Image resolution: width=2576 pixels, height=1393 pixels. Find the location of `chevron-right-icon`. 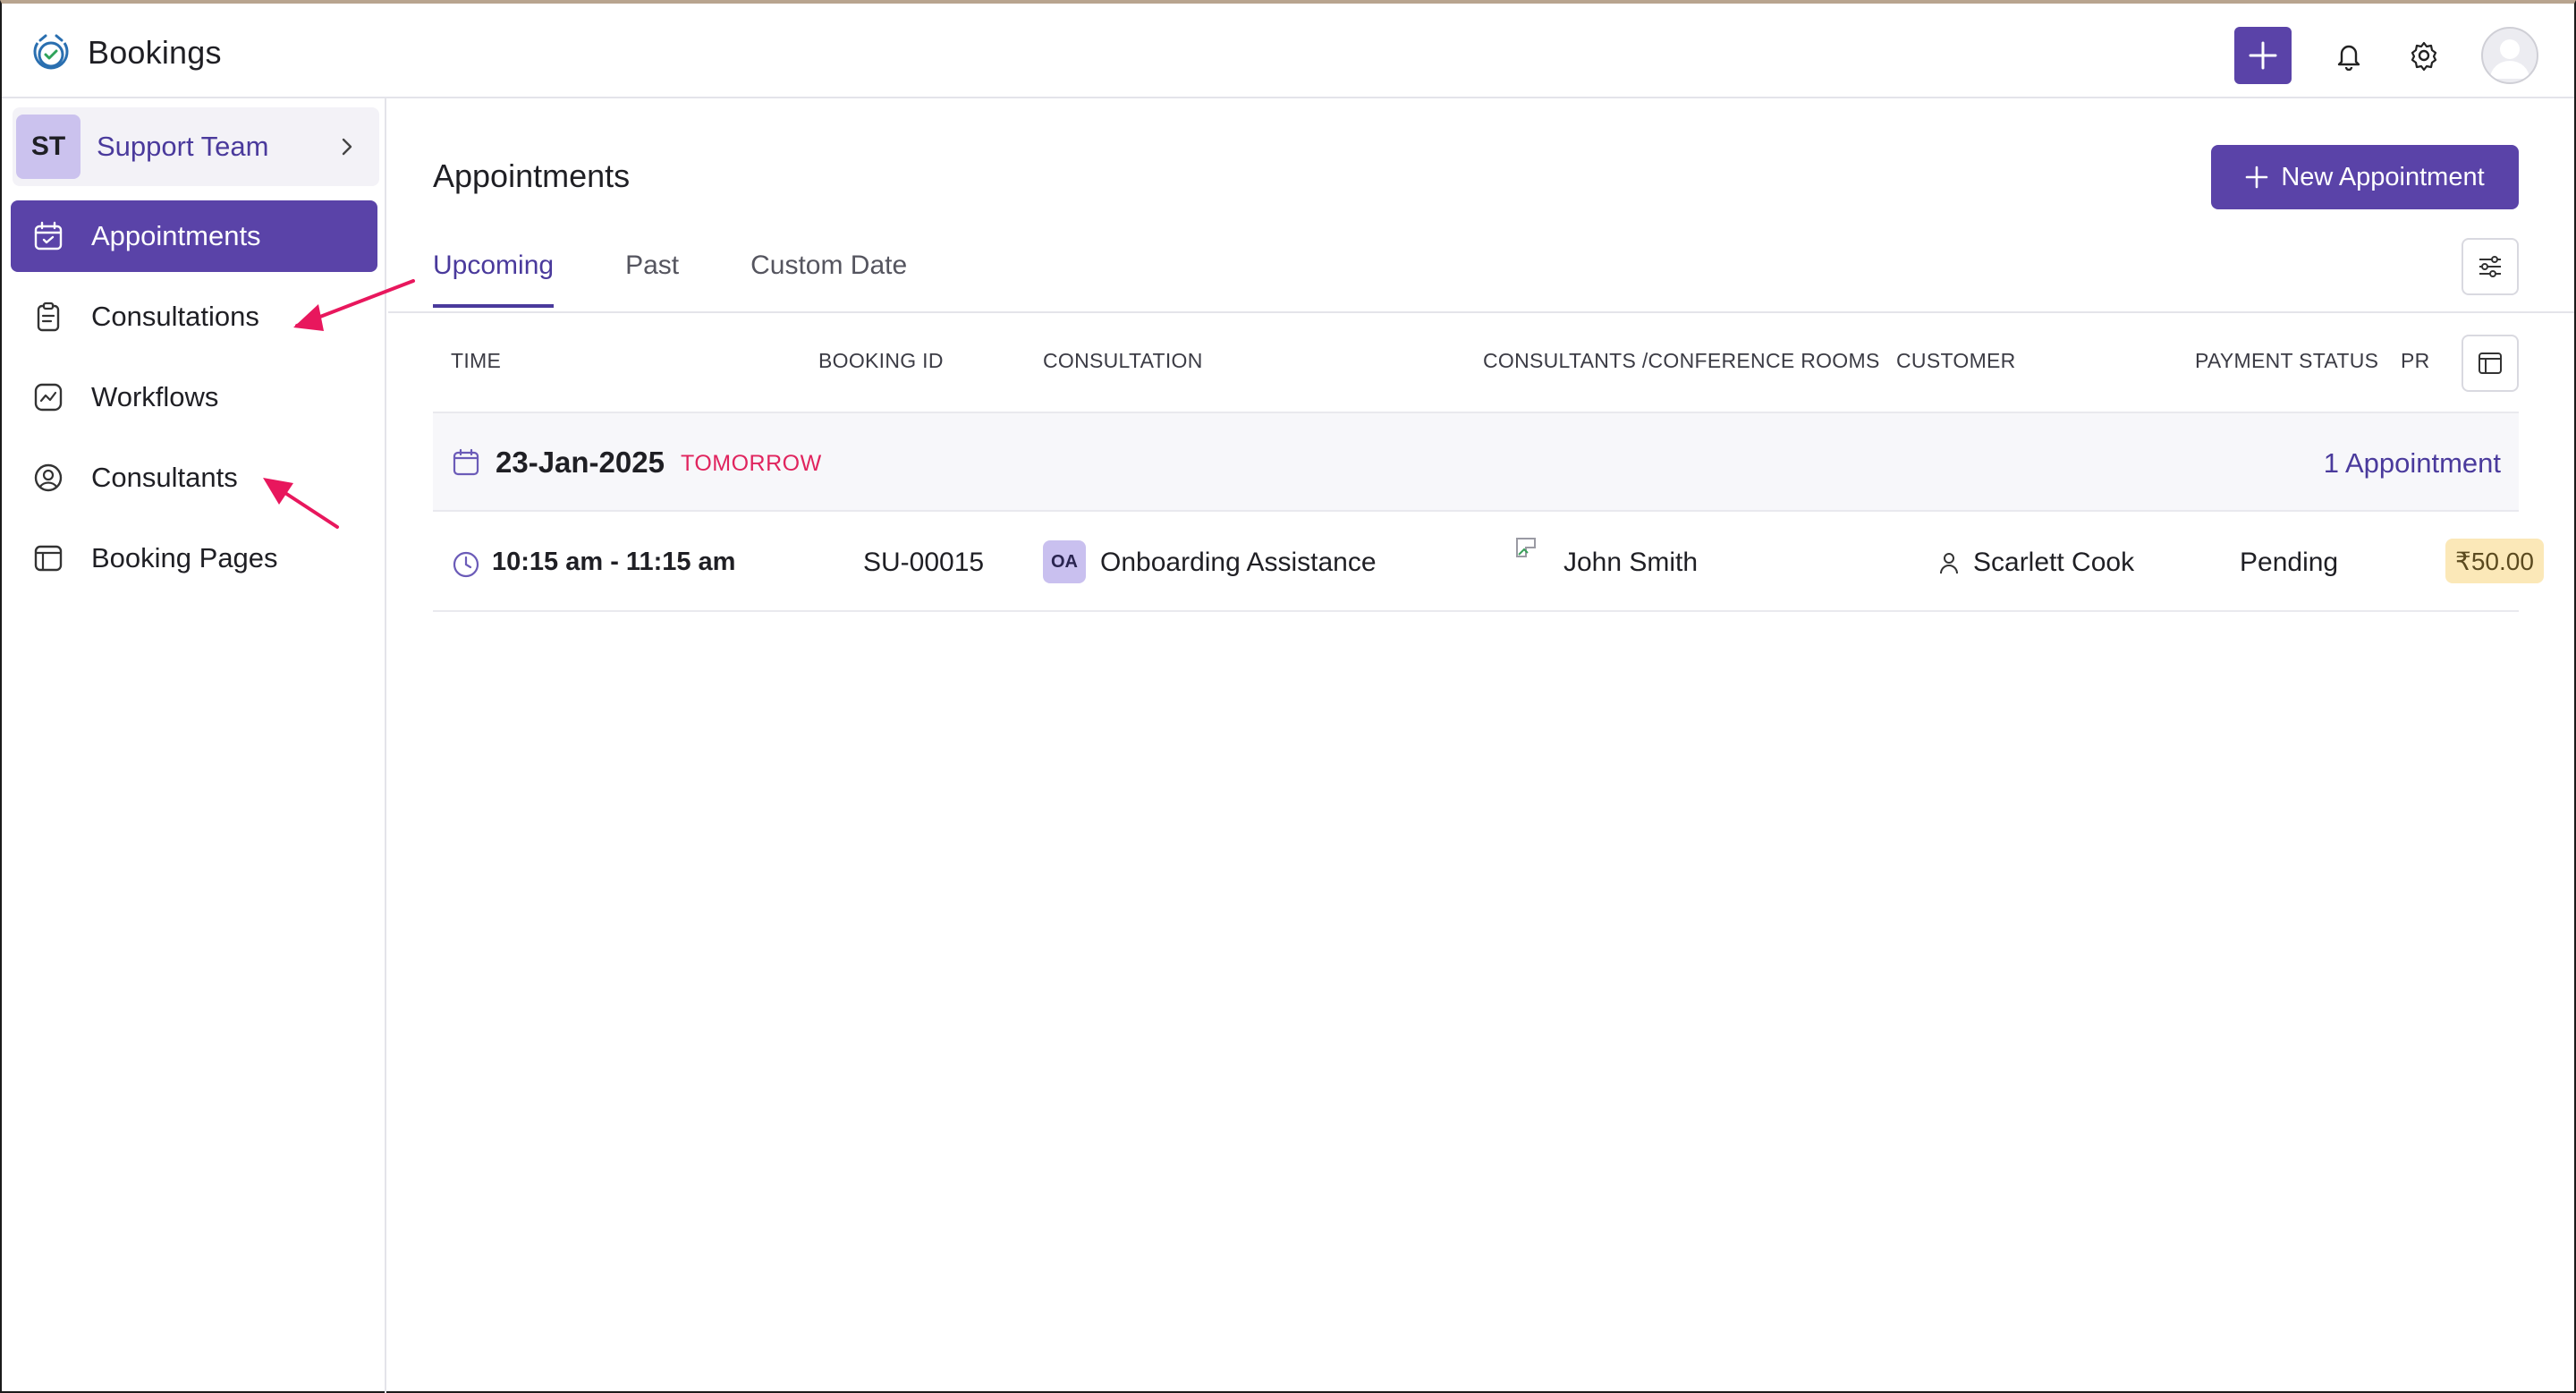

chevron-right-icon is located at coordinates (347, 147).